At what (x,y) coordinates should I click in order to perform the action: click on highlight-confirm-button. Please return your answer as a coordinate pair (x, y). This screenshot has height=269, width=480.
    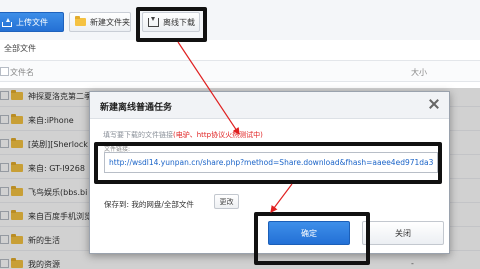
    Looking at the image, I should click on (312, 238).